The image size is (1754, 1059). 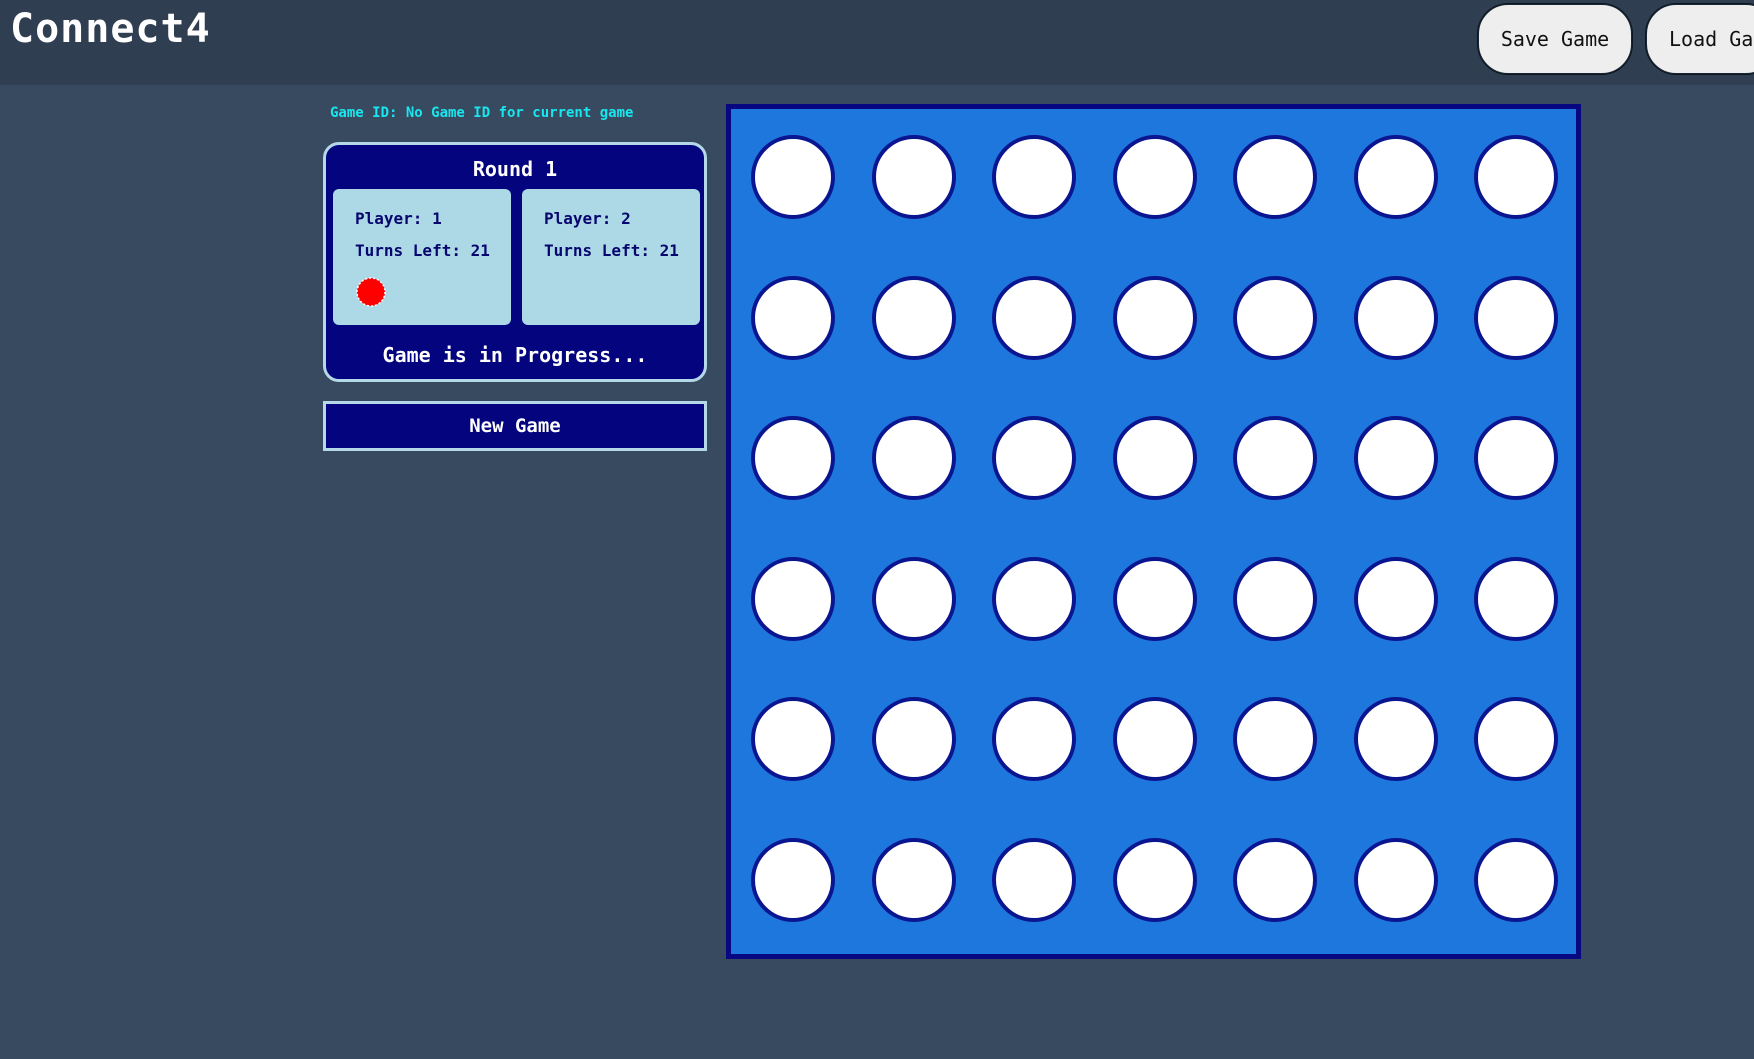 What do you see at coordinates (1034, 739) in the screenshot?
I see `board-slot-r5-c3` at bounding box center [1034, 739].